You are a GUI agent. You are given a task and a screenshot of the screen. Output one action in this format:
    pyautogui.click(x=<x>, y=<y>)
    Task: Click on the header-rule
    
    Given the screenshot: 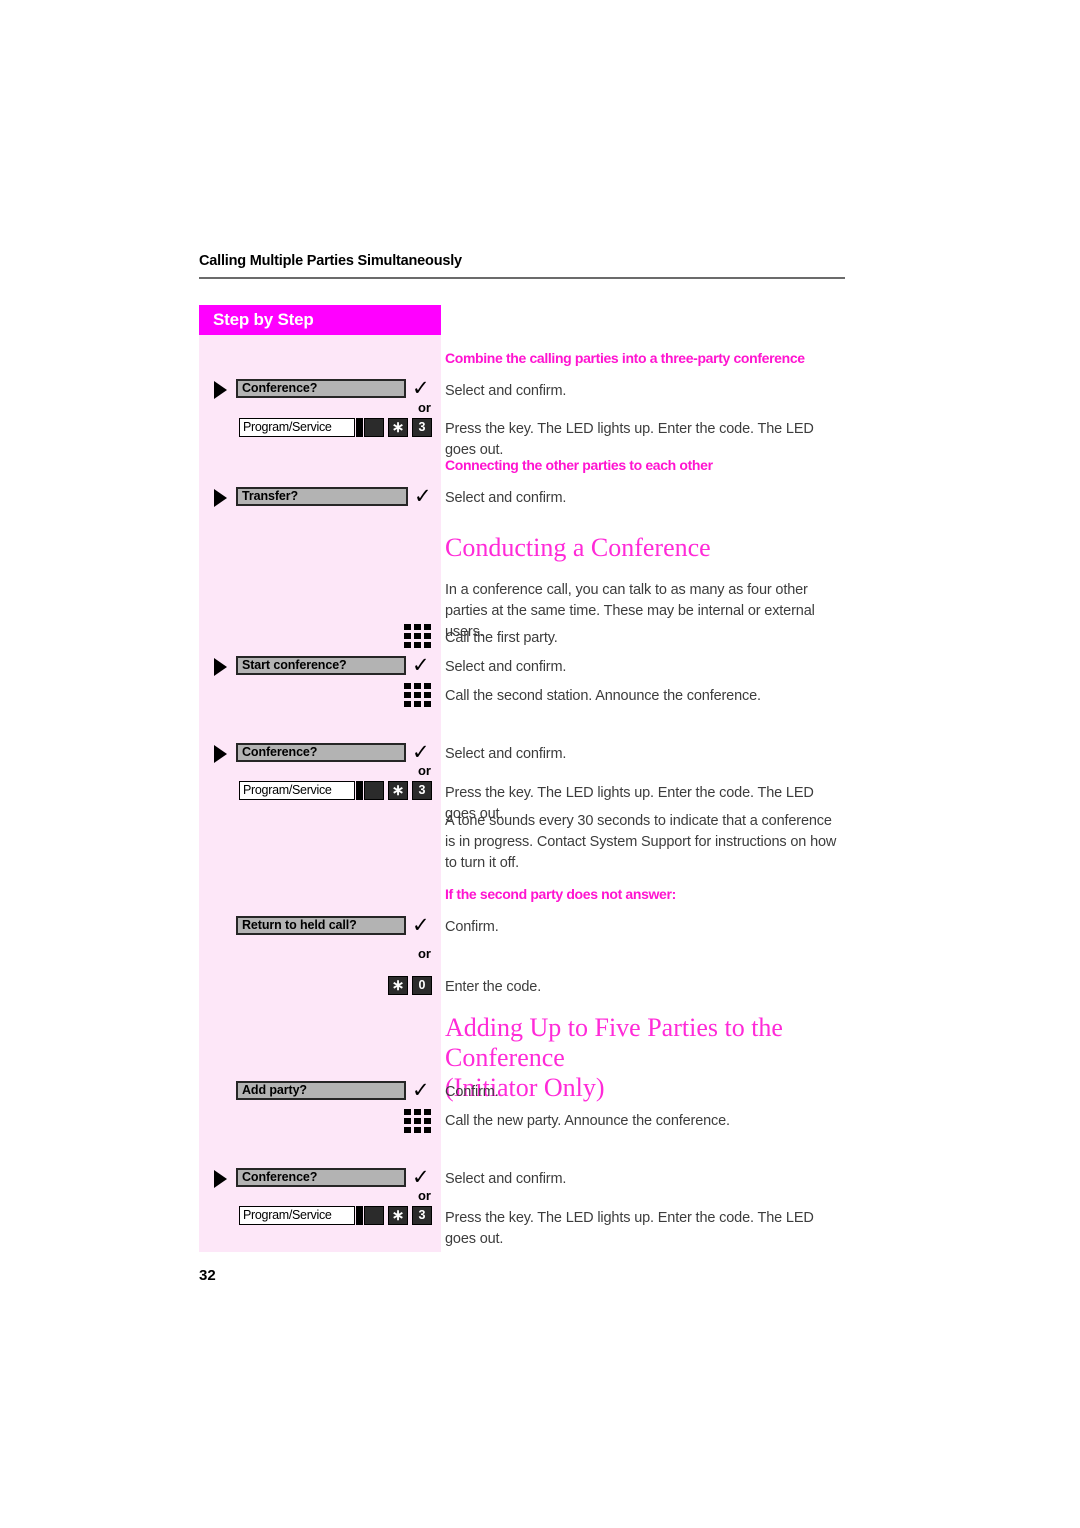 What is the action you would take?
    pyautogui.click(x=522, y=278)
    